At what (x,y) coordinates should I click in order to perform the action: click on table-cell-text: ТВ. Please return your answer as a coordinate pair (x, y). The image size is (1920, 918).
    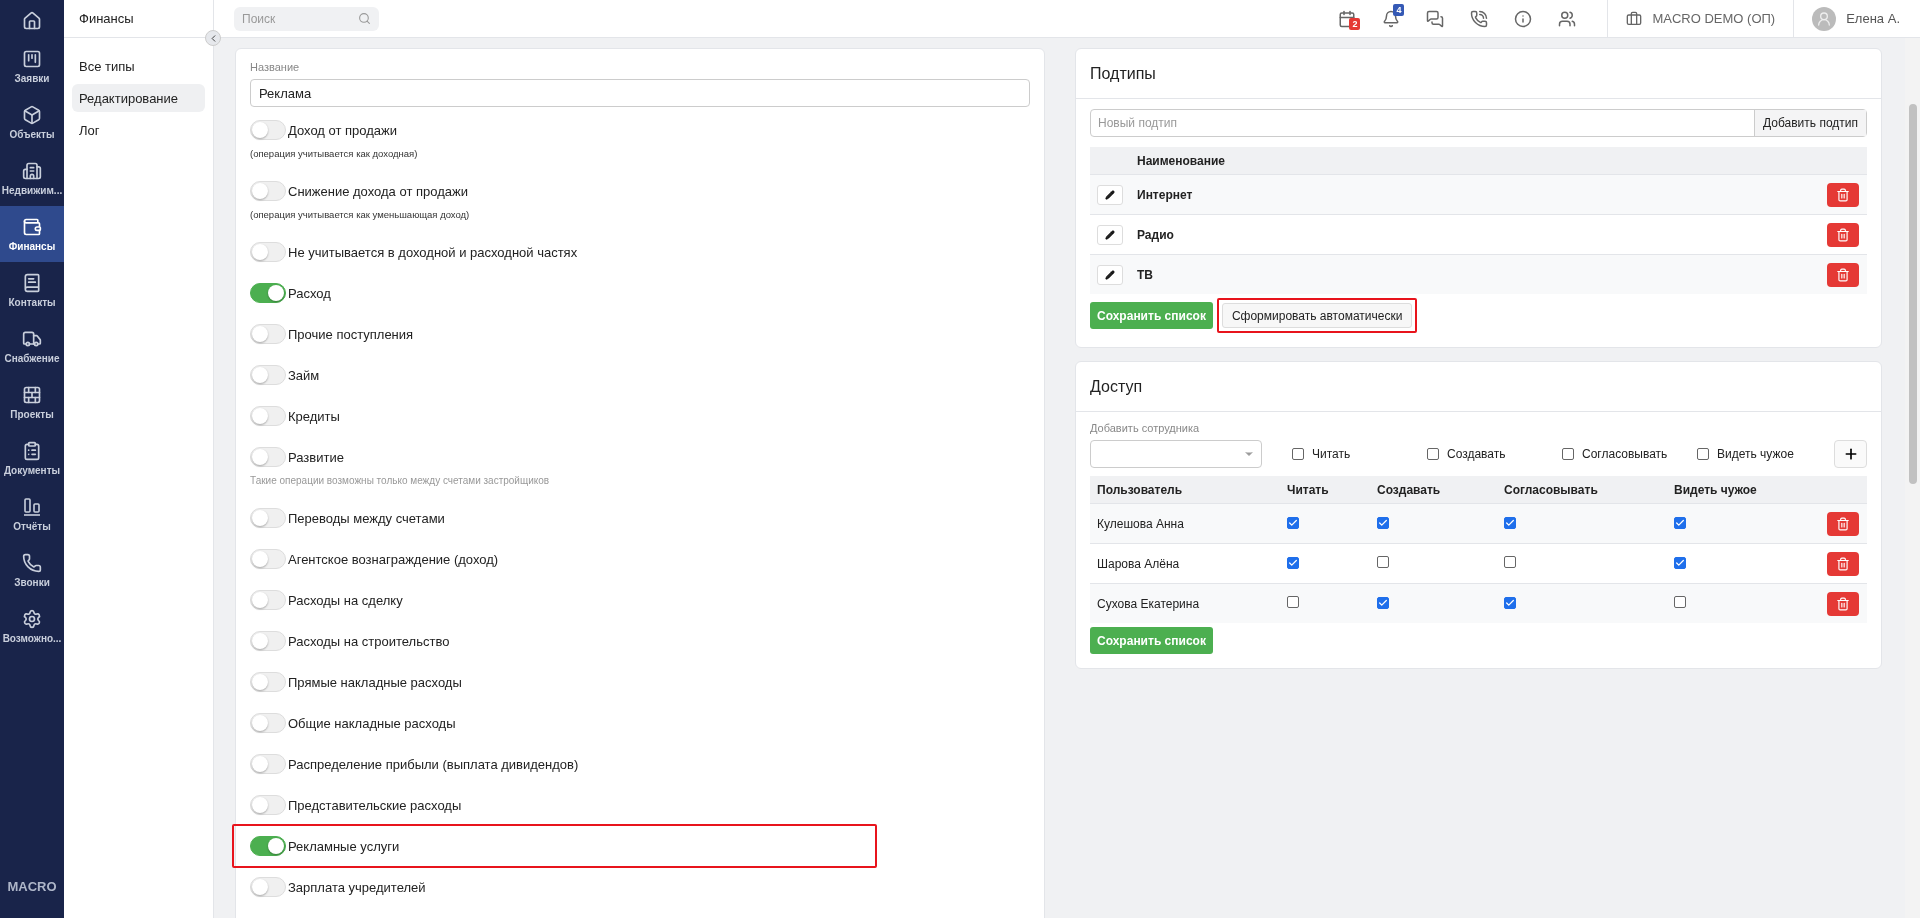
    Looking at the image, I should click on (1145, 274).